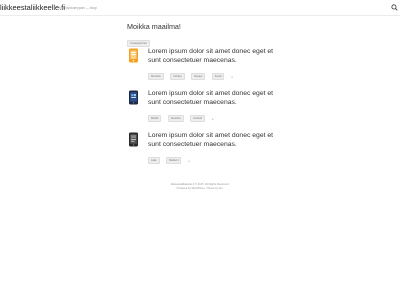  Describe the element at coordinates (177, 77) in the screenshot. I see `post-tag: Kehitys` at that location.